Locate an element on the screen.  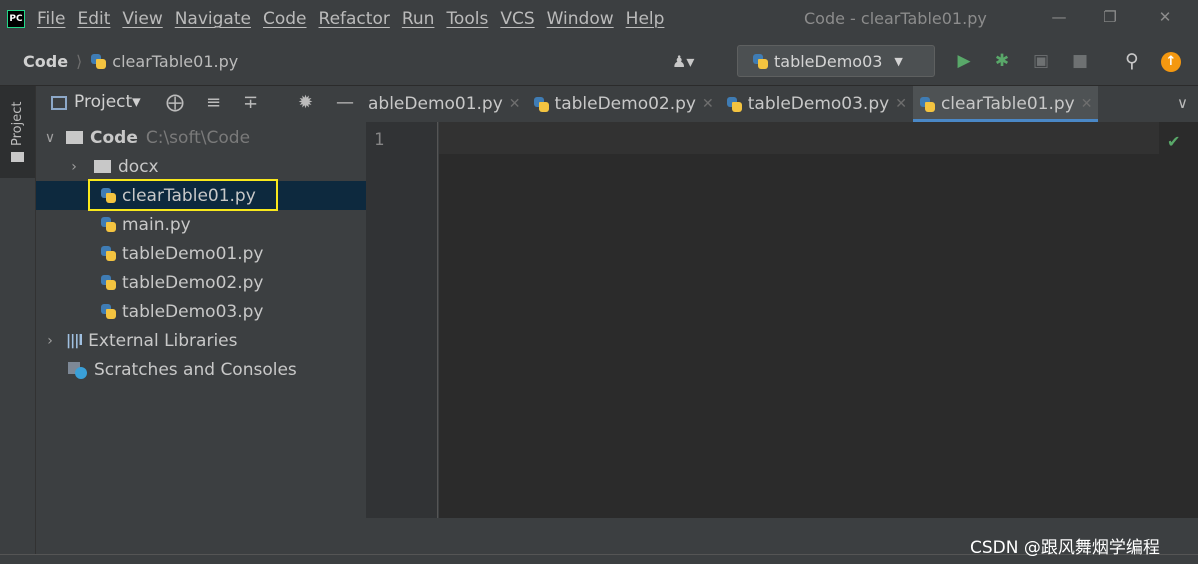
tab-cleartable01: clearTable01.py ✕ is located at coordinates (1005, 104).